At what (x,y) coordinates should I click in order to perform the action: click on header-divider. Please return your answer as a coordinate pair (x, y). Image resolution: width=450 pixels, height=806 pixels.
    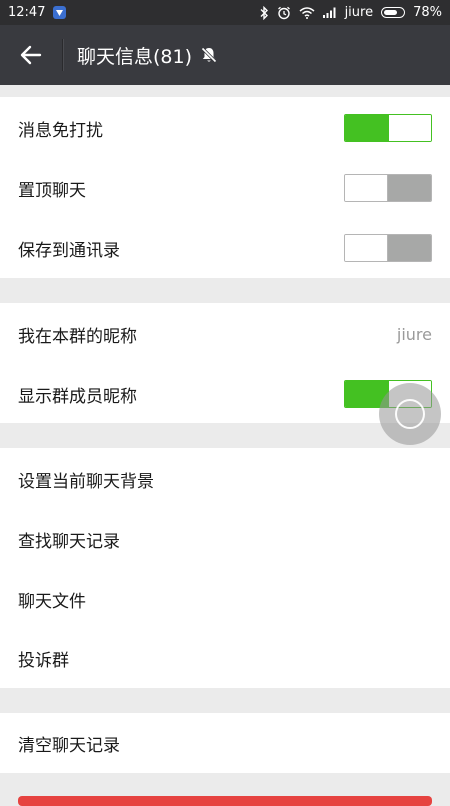
    Looking at the image, I should click on (62, 55).